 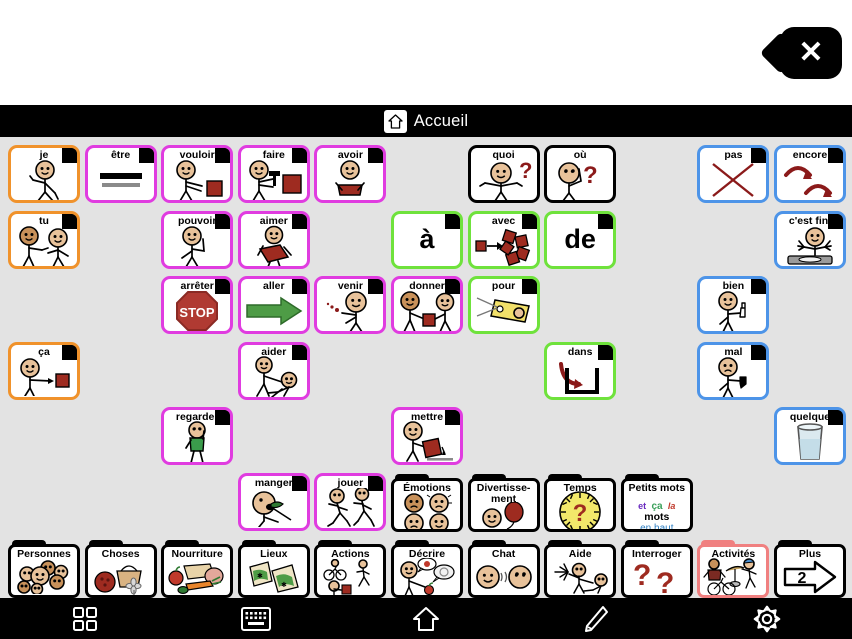 I want to click on symbol-cell-pouvoir: pouvoir, so click(x=197, y=239).